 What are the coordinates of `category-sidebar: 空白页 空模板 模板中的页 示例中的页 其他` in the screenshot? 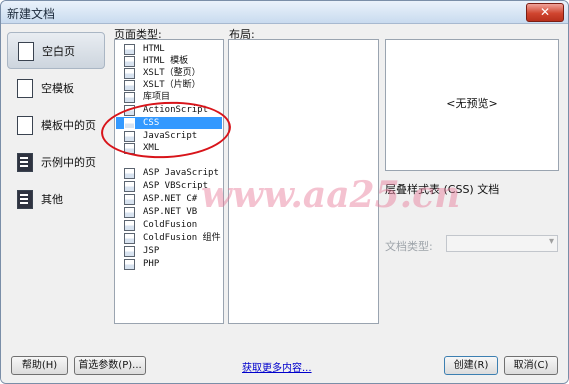 It's located at (56, 124).